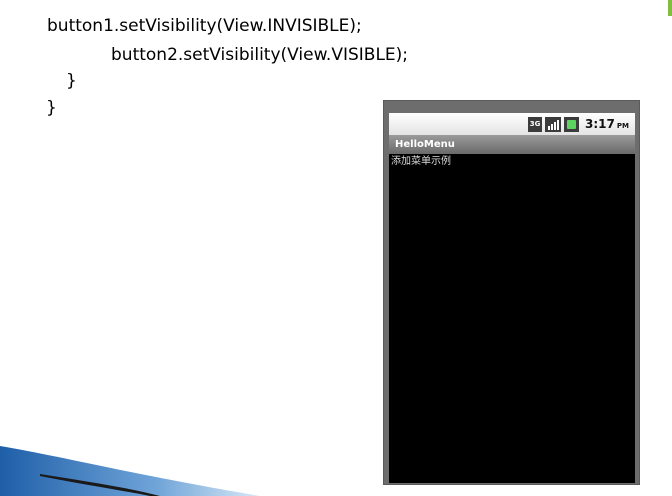 The width and height of the screenshot is (672, 496). What do you see at coordinates (421, 161) in the screenshot?
I see `content-text: 添加菜单示例` at bounding box center [421, 161].